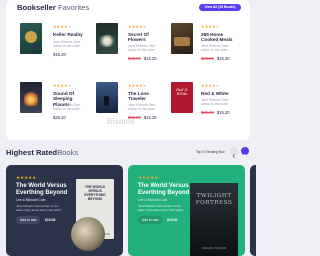 The width and height of the screenshot is (320, 256). Describe the element at coordinates (219, 93) in the screenshot. I see `book-title: Red & White` at that location.